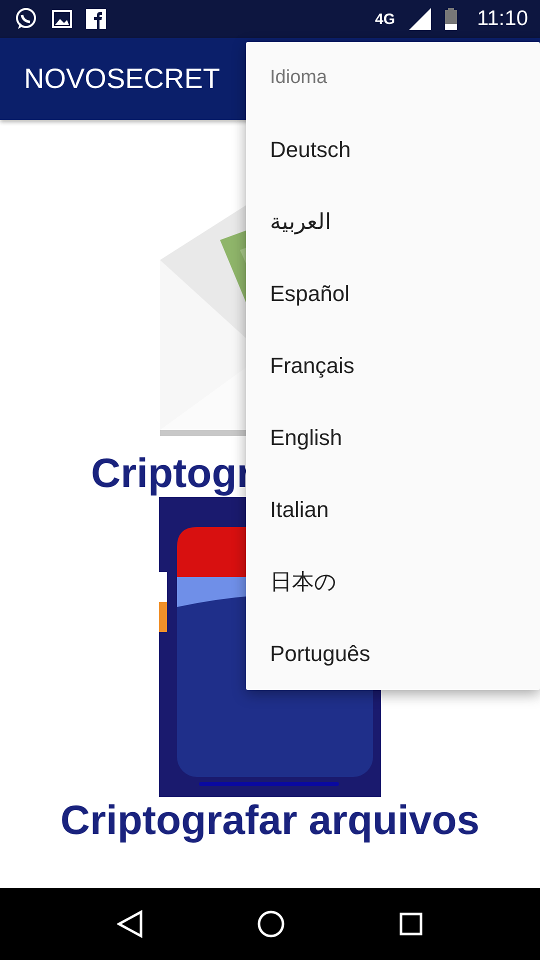 This screenshot has width=540, height=960. What do you see at coordinates (270, 820) in the screenshot?
I see `caption: Criptografar arquivos` at bounding box center [270, 820].